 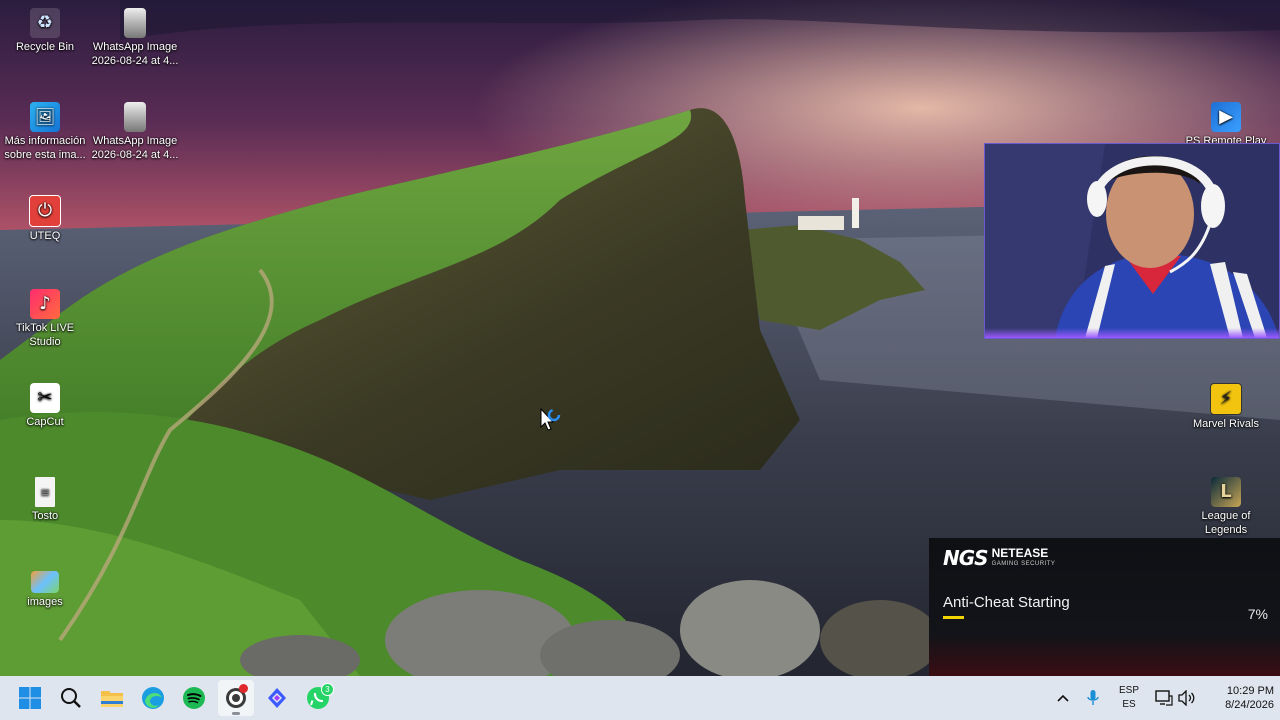 I want to click on recycle-bin-icon: ♻, so click(x=45, y=23).